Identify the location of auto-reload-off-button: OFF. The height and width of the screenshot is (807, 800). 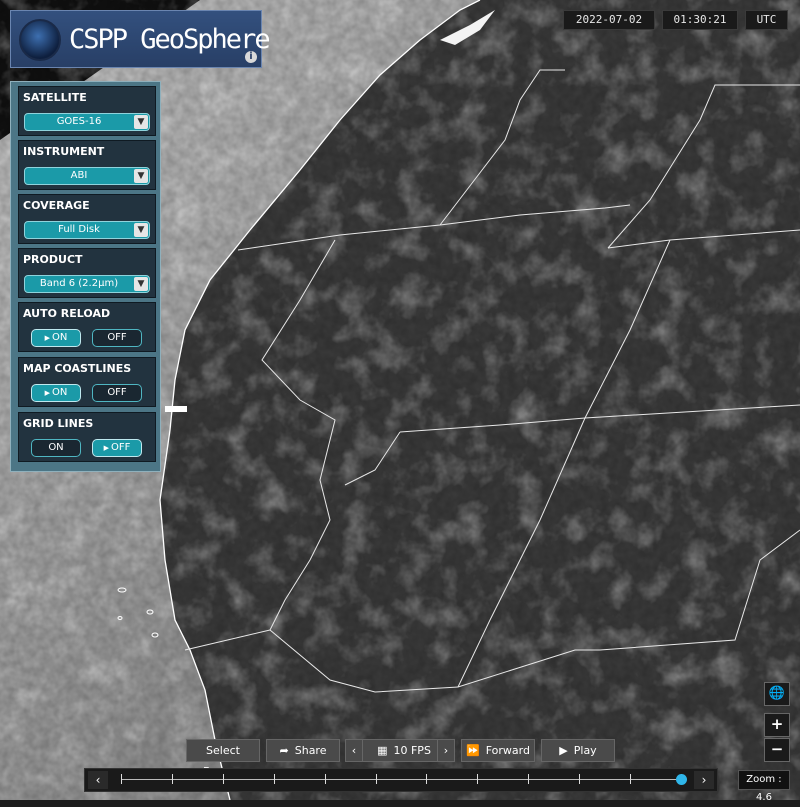
(117, 338).